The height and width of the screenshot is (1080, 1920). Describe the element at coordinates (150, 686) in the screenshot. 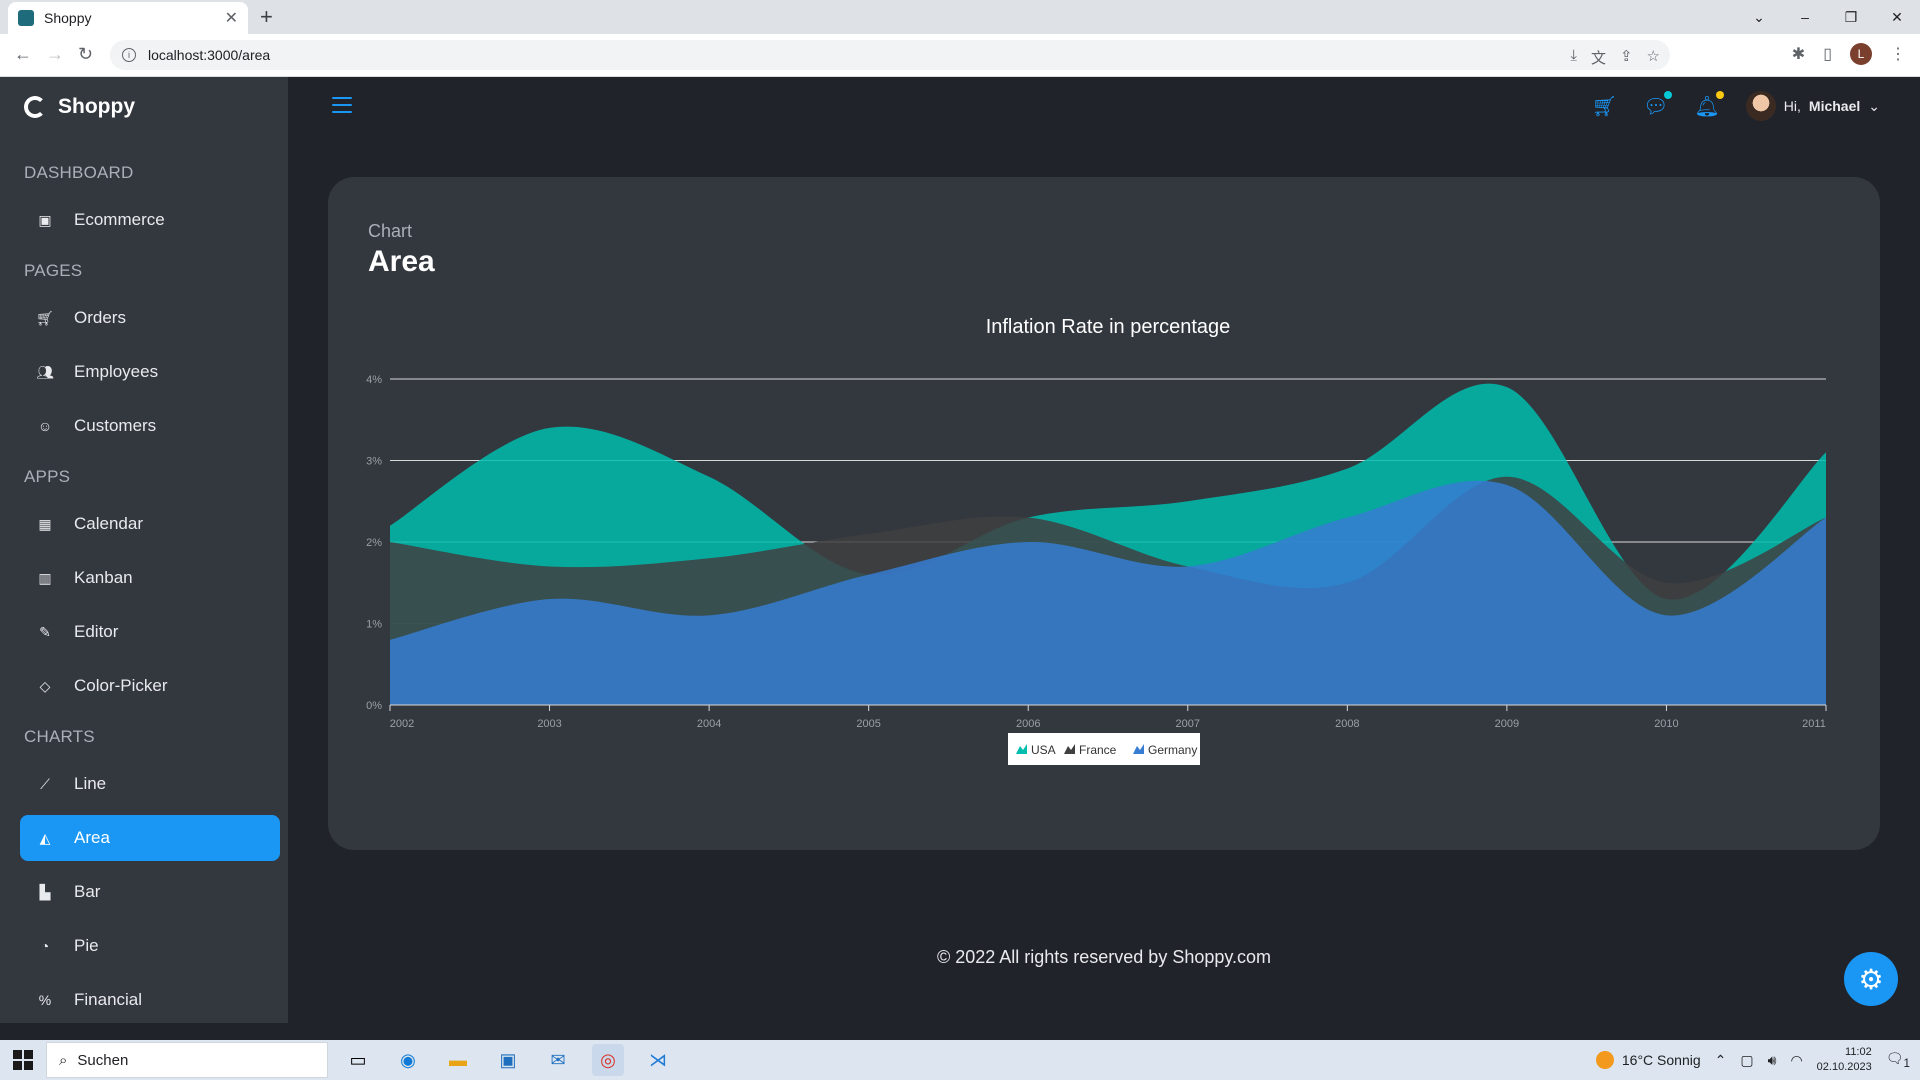

I see `sidebar-item-color-picker: ◇ Color-Picker` at that location.